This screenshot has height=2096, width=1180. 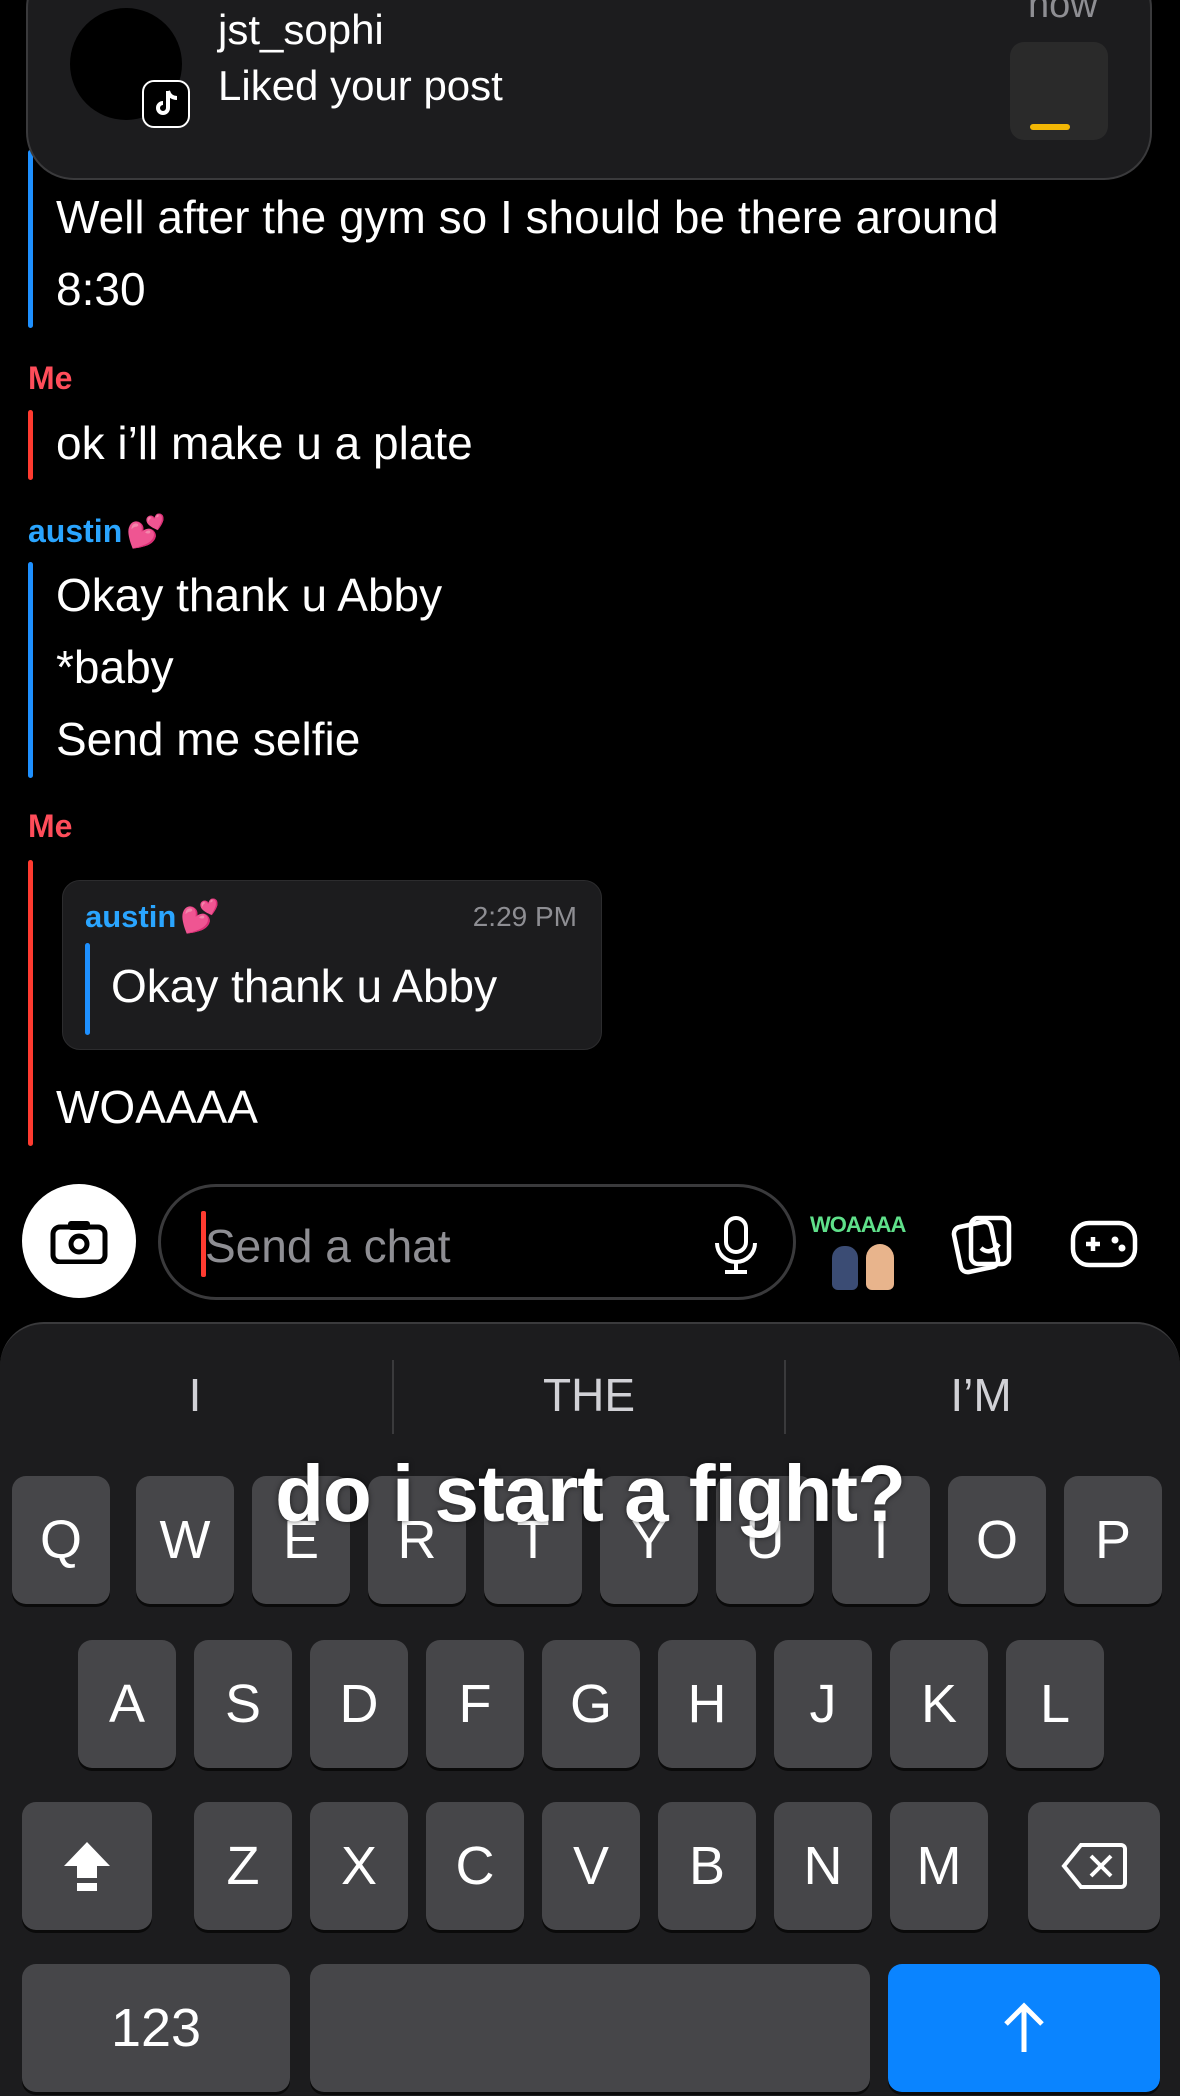 I want to click on key-b: B, so click(x=707, y=1866).